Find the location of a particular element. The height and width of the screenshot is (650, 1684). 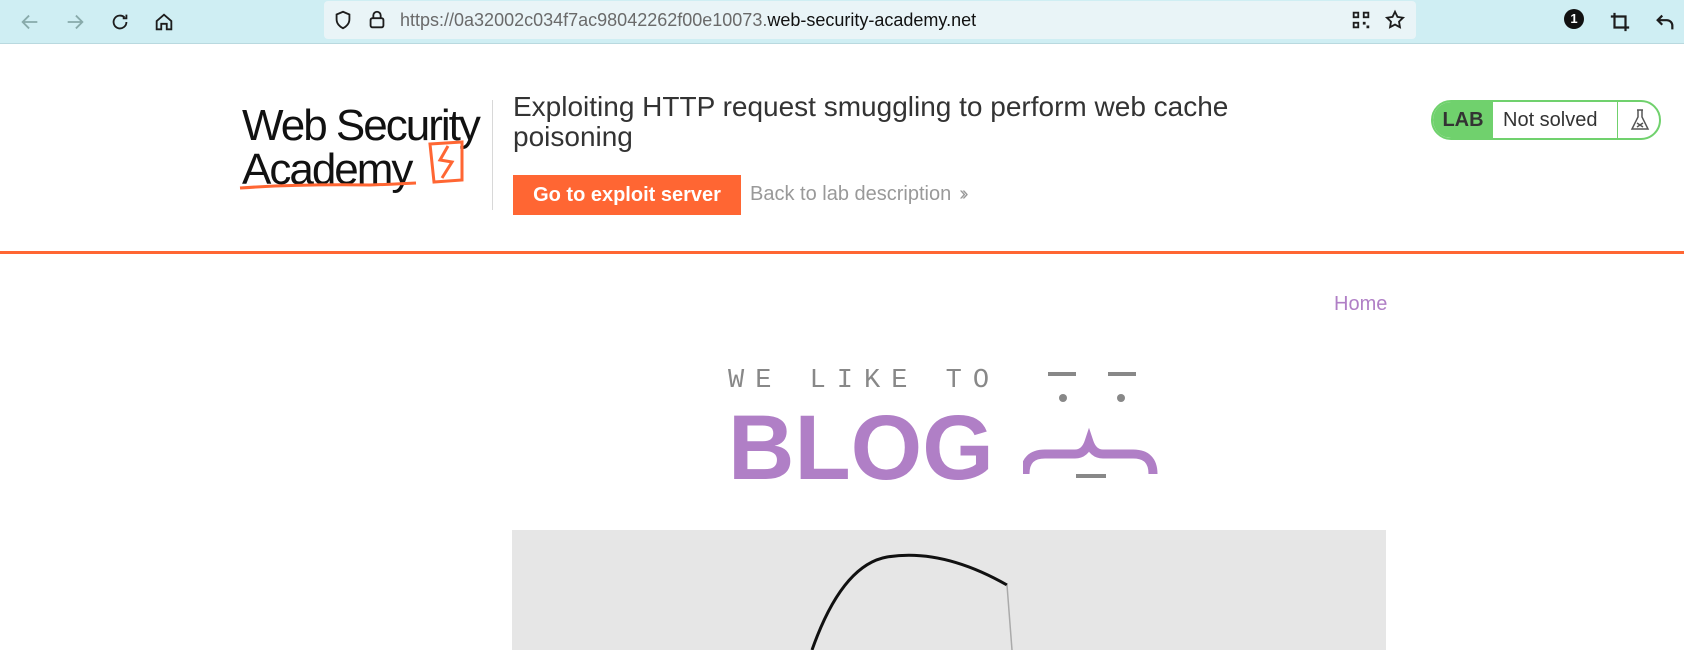

star-icon is located at coordinates (1395, 20).